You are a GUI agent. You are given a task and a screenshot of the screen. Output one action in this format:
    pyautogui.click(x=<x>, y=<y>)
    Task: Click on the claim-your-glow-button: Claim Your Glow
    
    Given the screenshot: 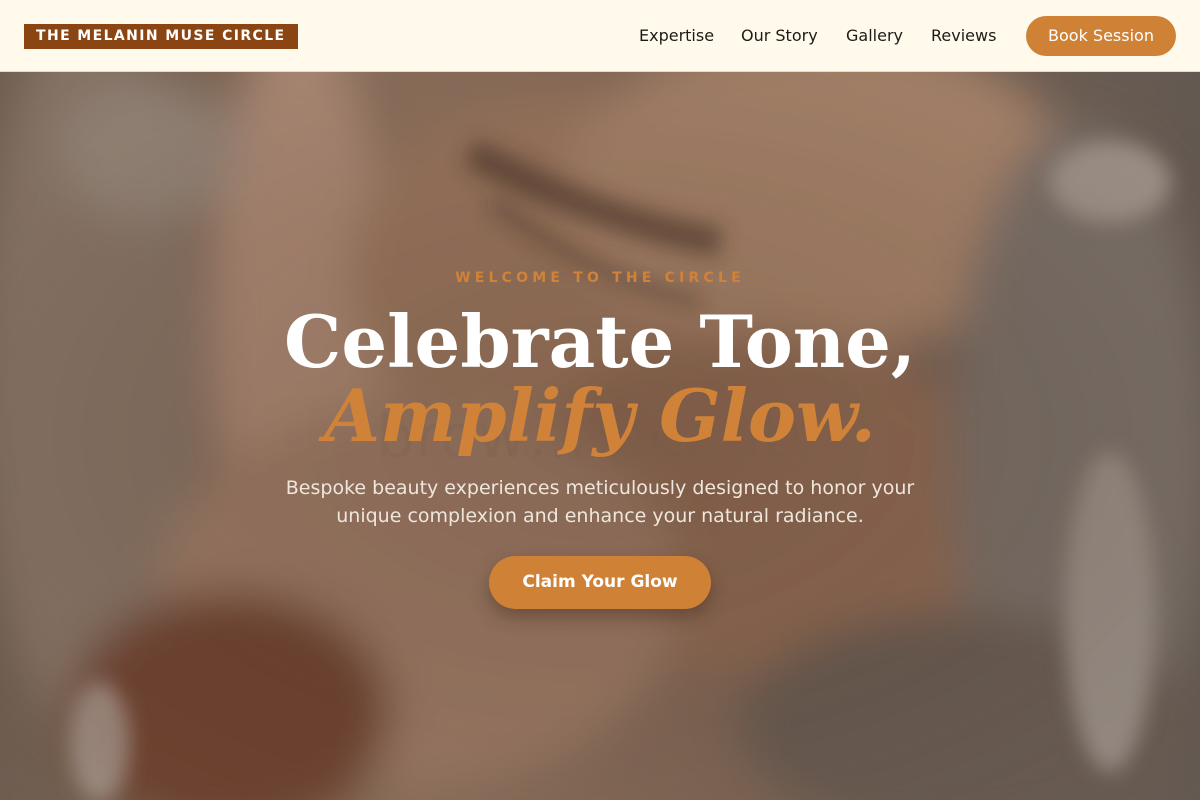 What is the action you would take?
    pyautogui.click(x=600, y=582)
    